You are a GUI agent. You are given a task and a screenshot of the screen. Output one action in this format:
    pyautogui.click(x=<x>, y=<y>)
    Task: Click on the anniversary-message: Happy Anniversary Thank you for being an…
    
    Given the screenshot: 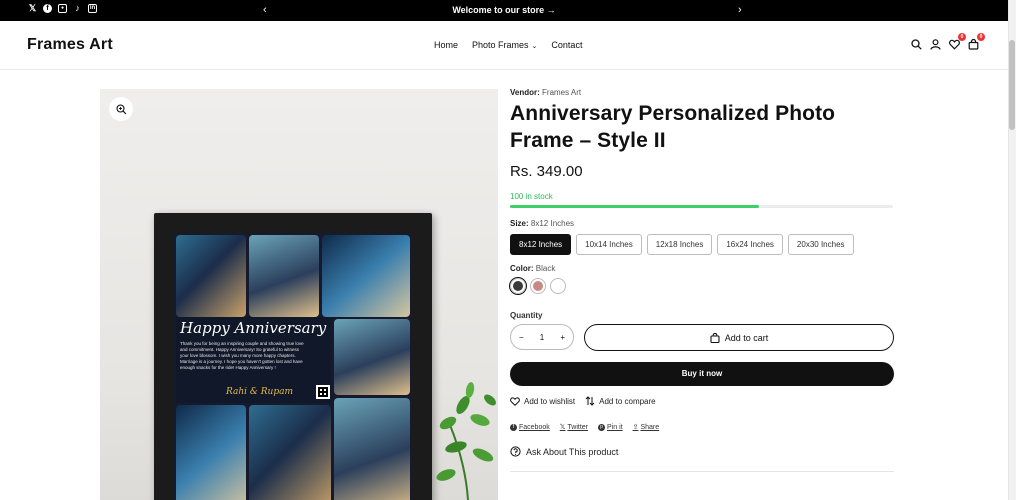 What is the action you would take?
    pyautogui.click(x=253, y=360)
    